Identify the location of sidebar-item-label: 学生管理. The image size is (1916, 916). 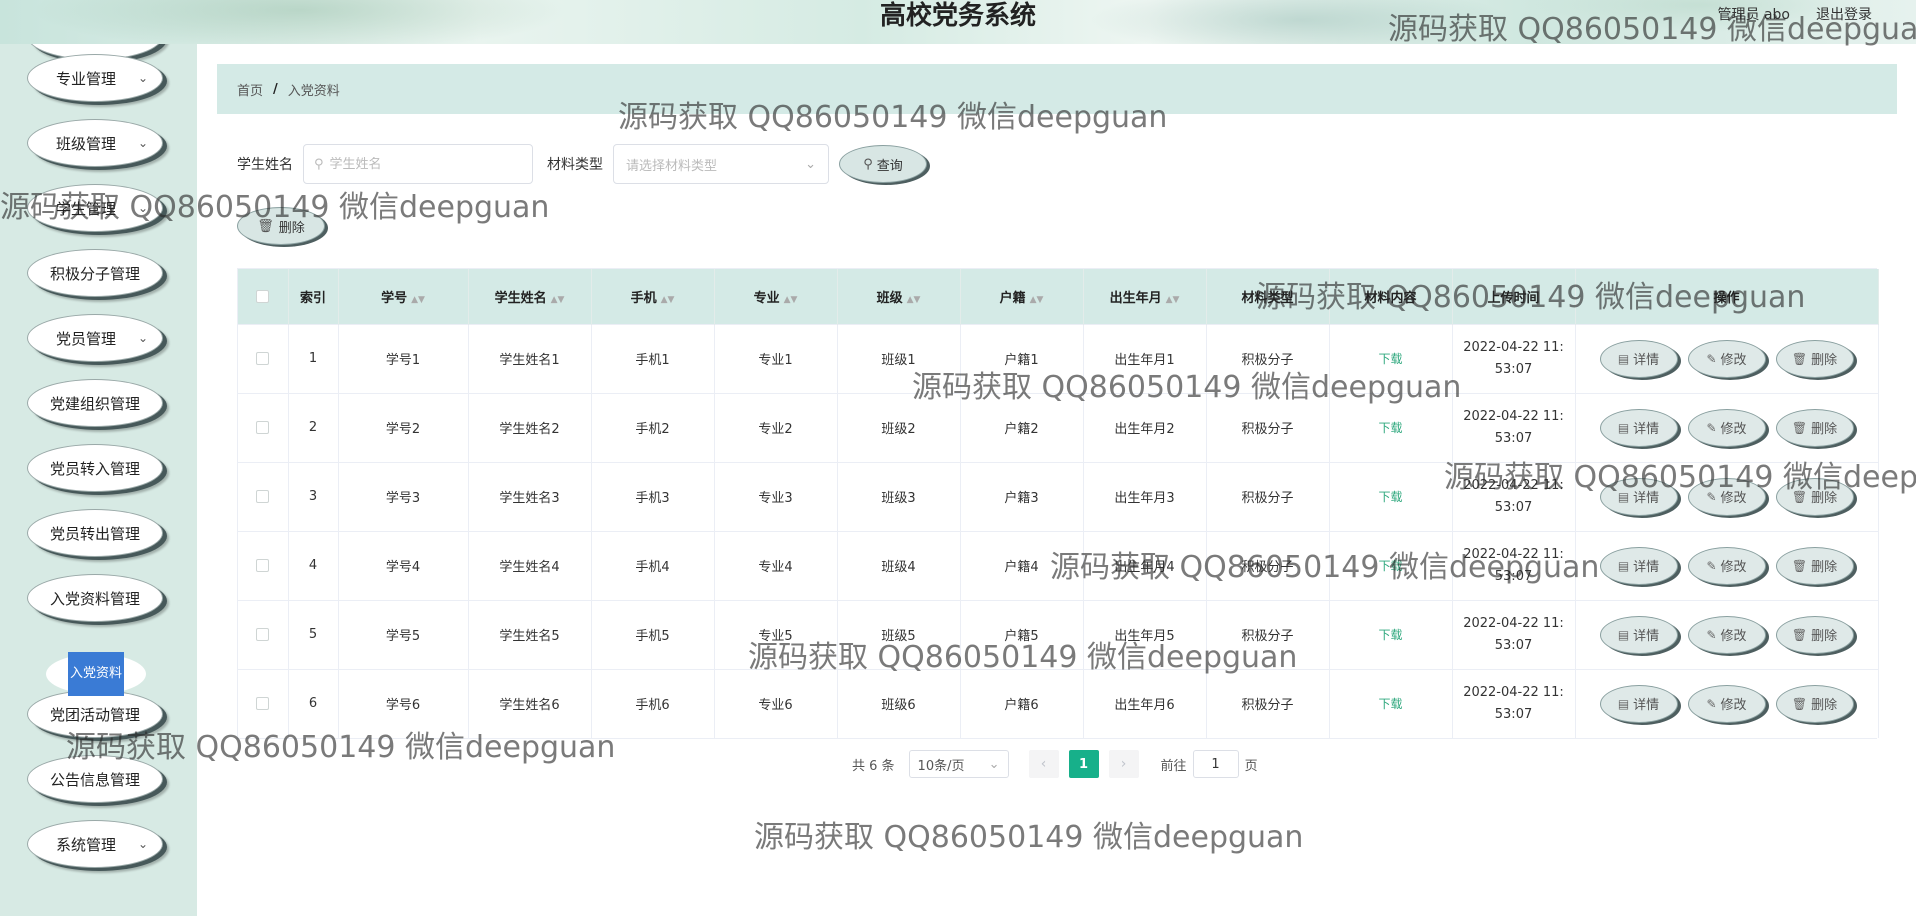
(85, 208).